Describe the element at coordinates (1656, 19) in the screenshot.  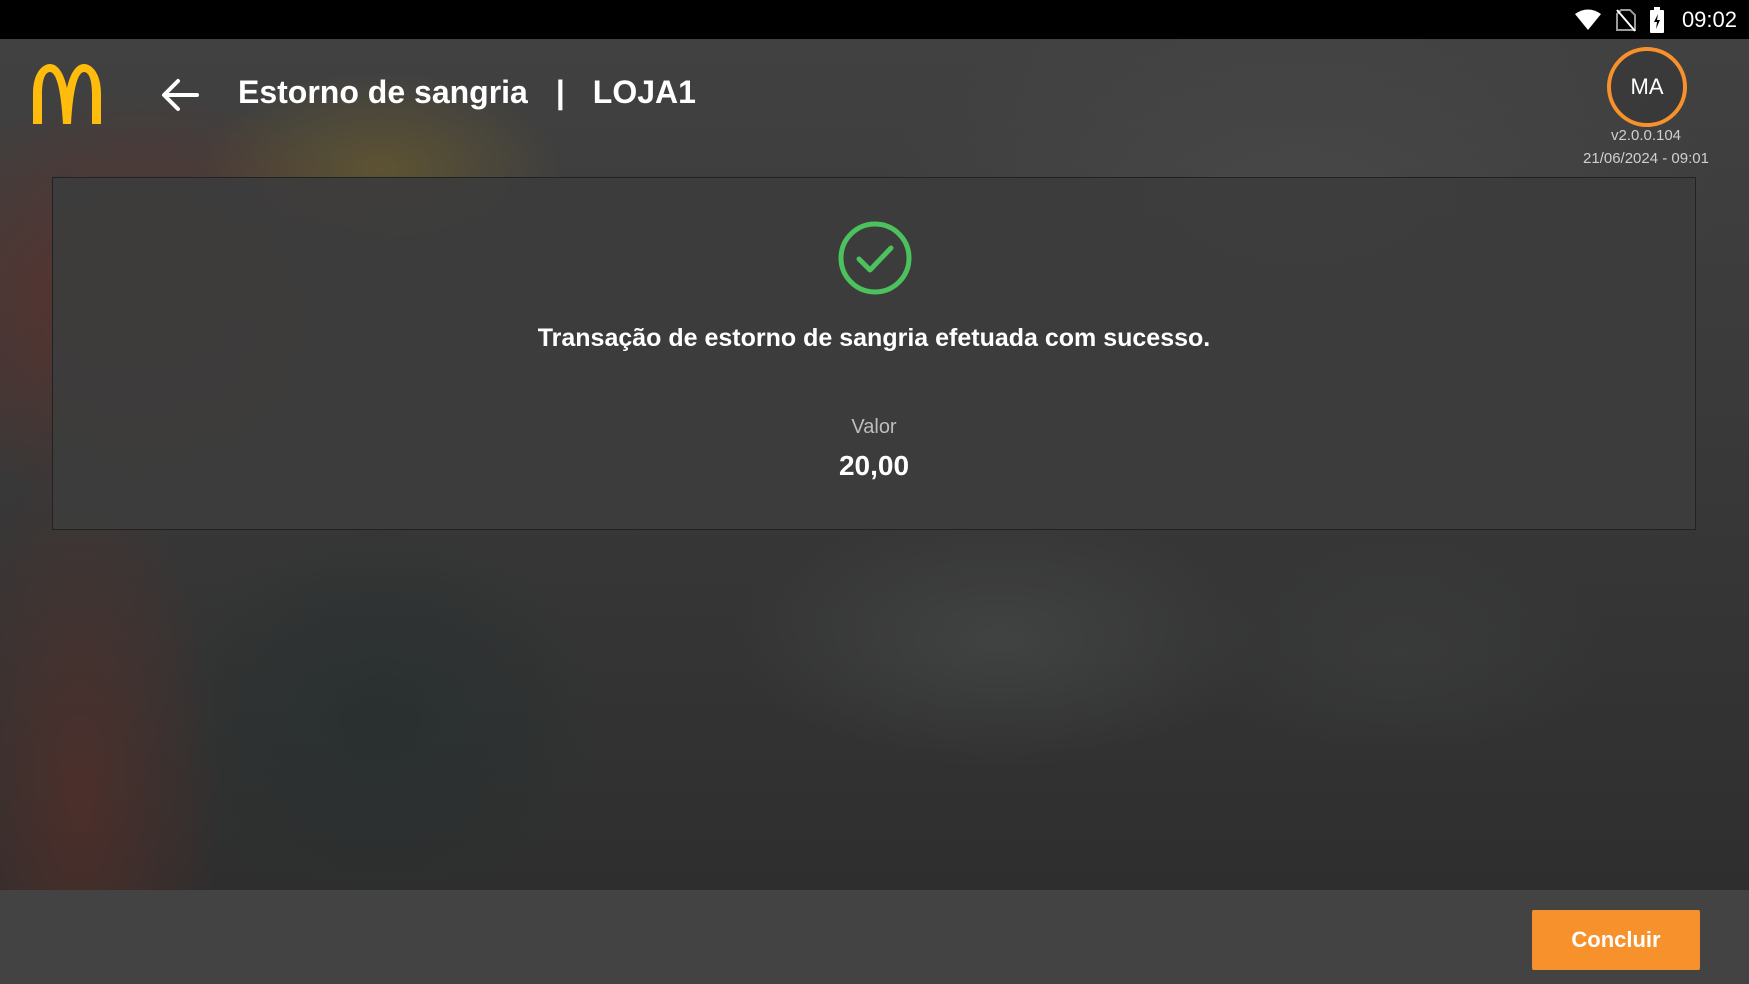
I see `battery-charging-icon` at that location.